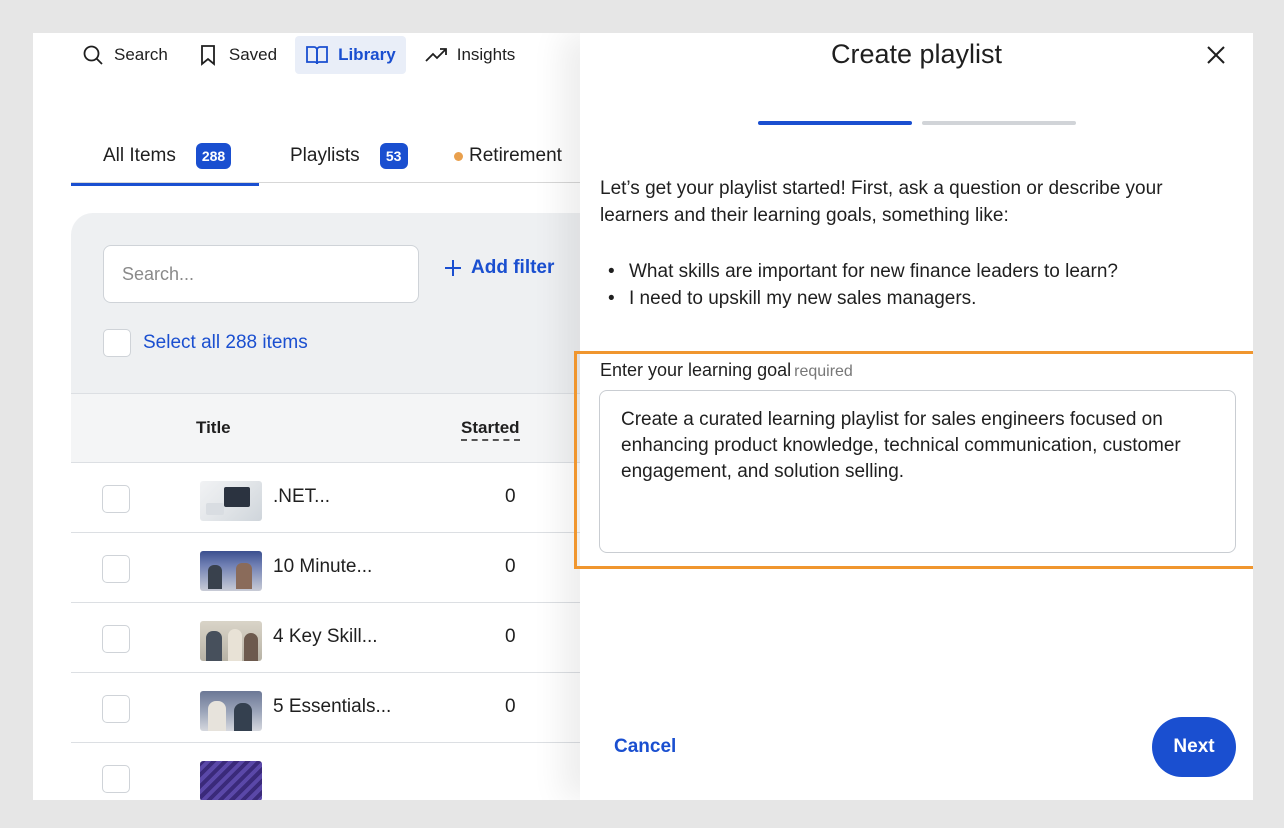 This screenshot has height=828, width=1284. What do you see at coordinates (863, 298) in the screenshot?
I see `example-item: I need to upskill my new sales managers.` at bounding box center [863, 298].